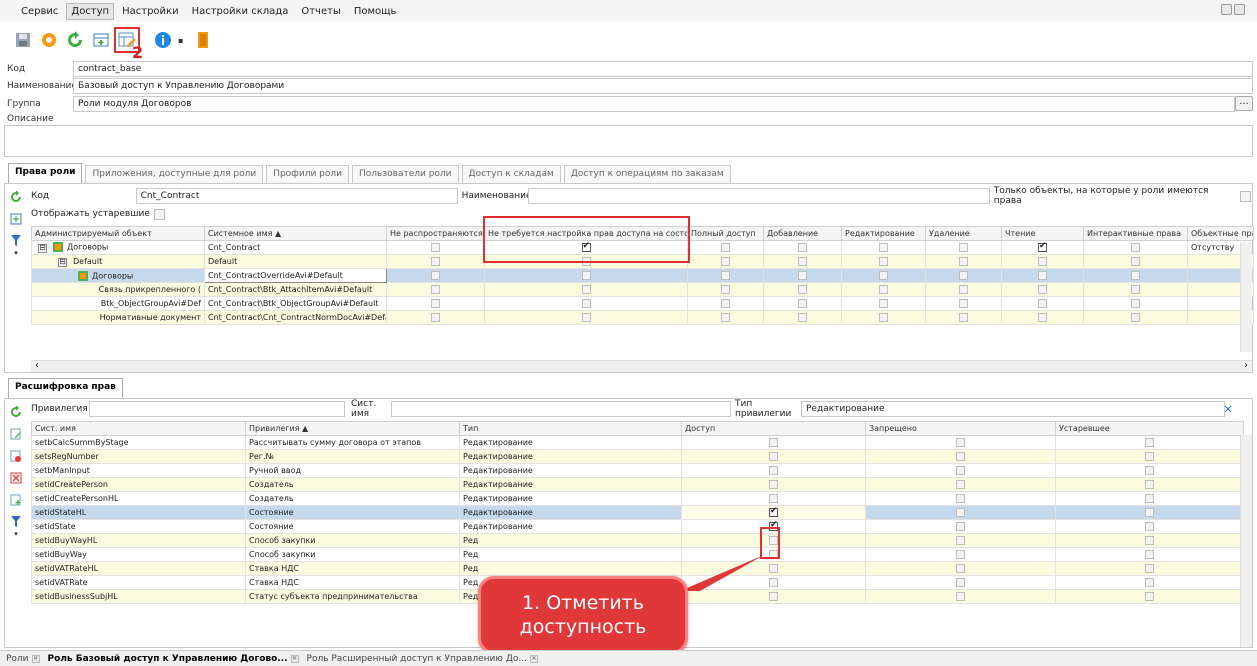 This screenshot has width=1257, height=666. What do you see at coordinates (174, 174) in the screenshot?
I see `tab-1: Приложения, доступные для роли` at bounding box center [174, 174].